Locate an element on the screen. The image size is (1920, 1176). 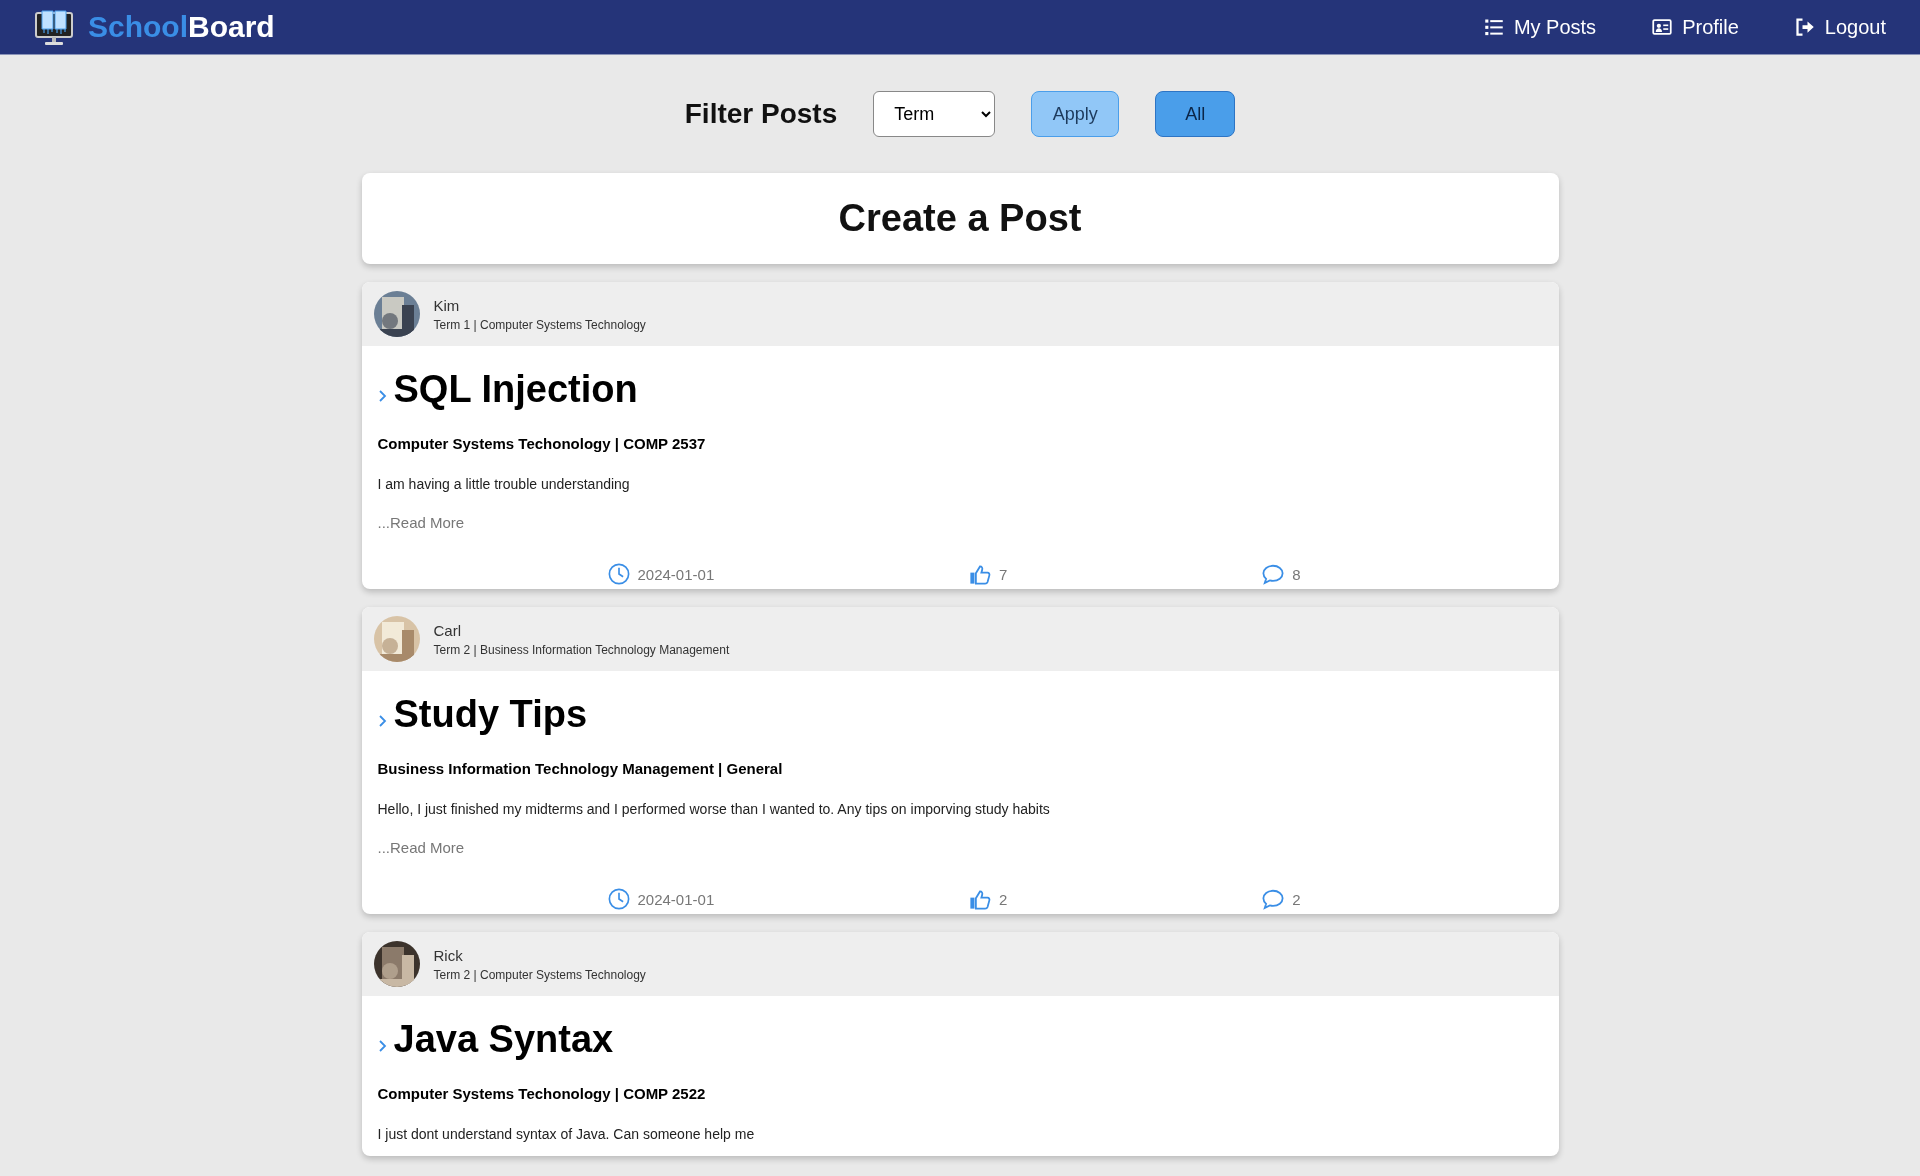
like-count: 2 is located at coordinates (988, 899).